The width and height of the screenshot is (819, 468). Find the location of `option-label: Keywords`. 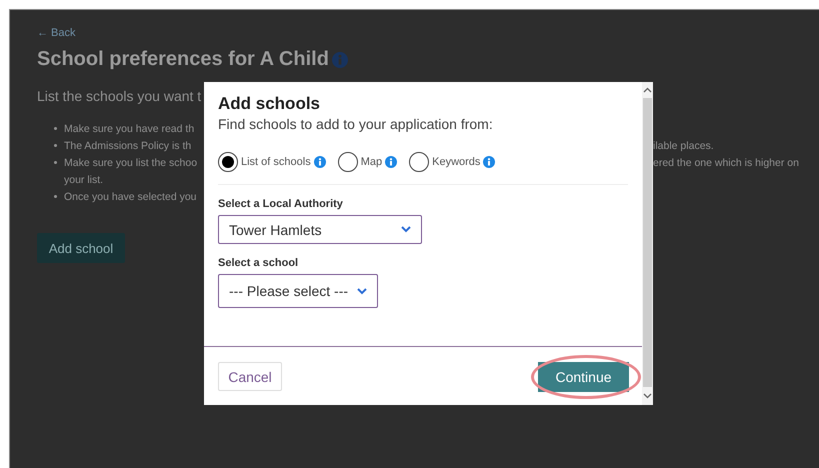

option-label: Keywords is located at coordinates (456, 162).